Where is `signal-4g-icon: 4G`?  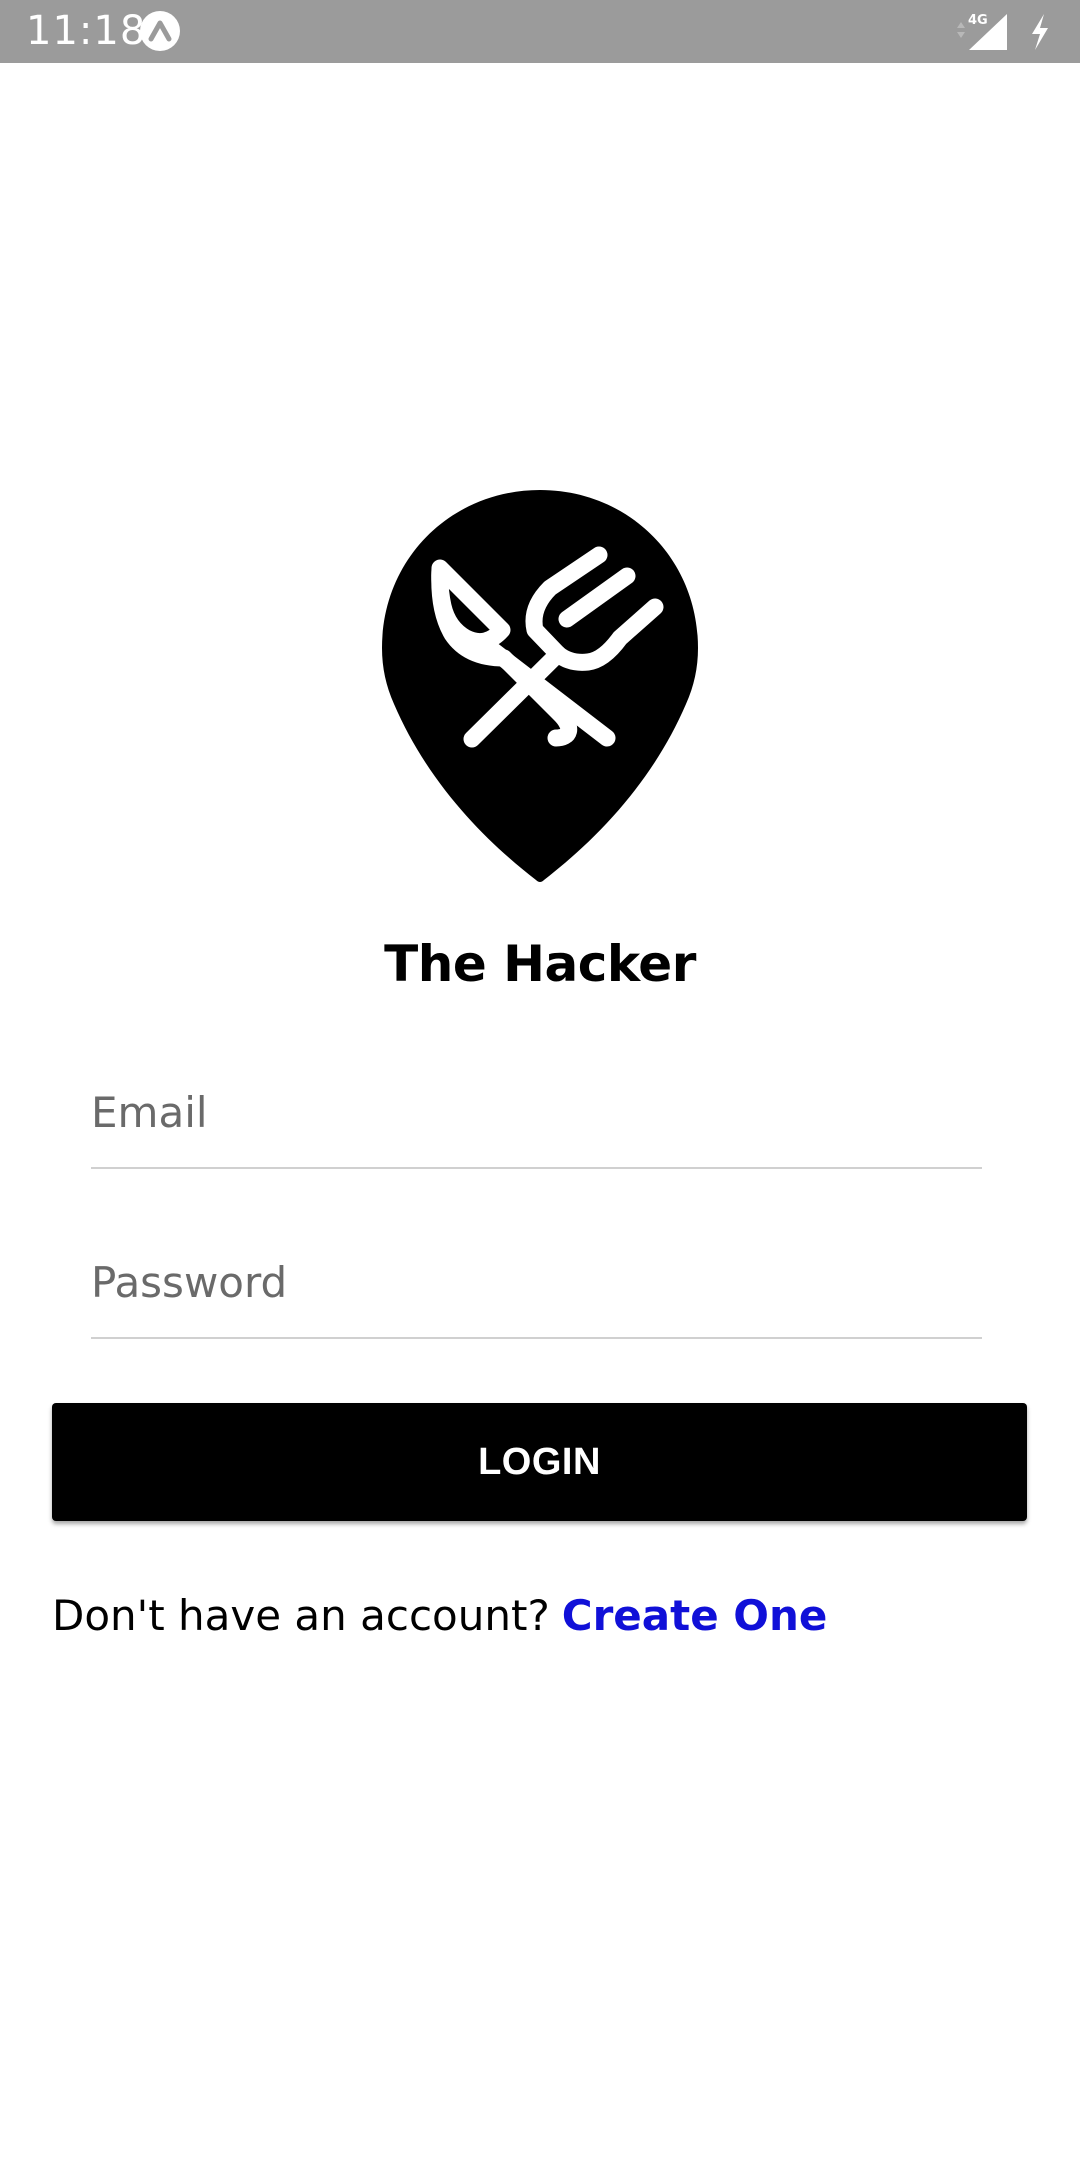 signal-4g-icon: 4G is located at coordinates (983, 33).